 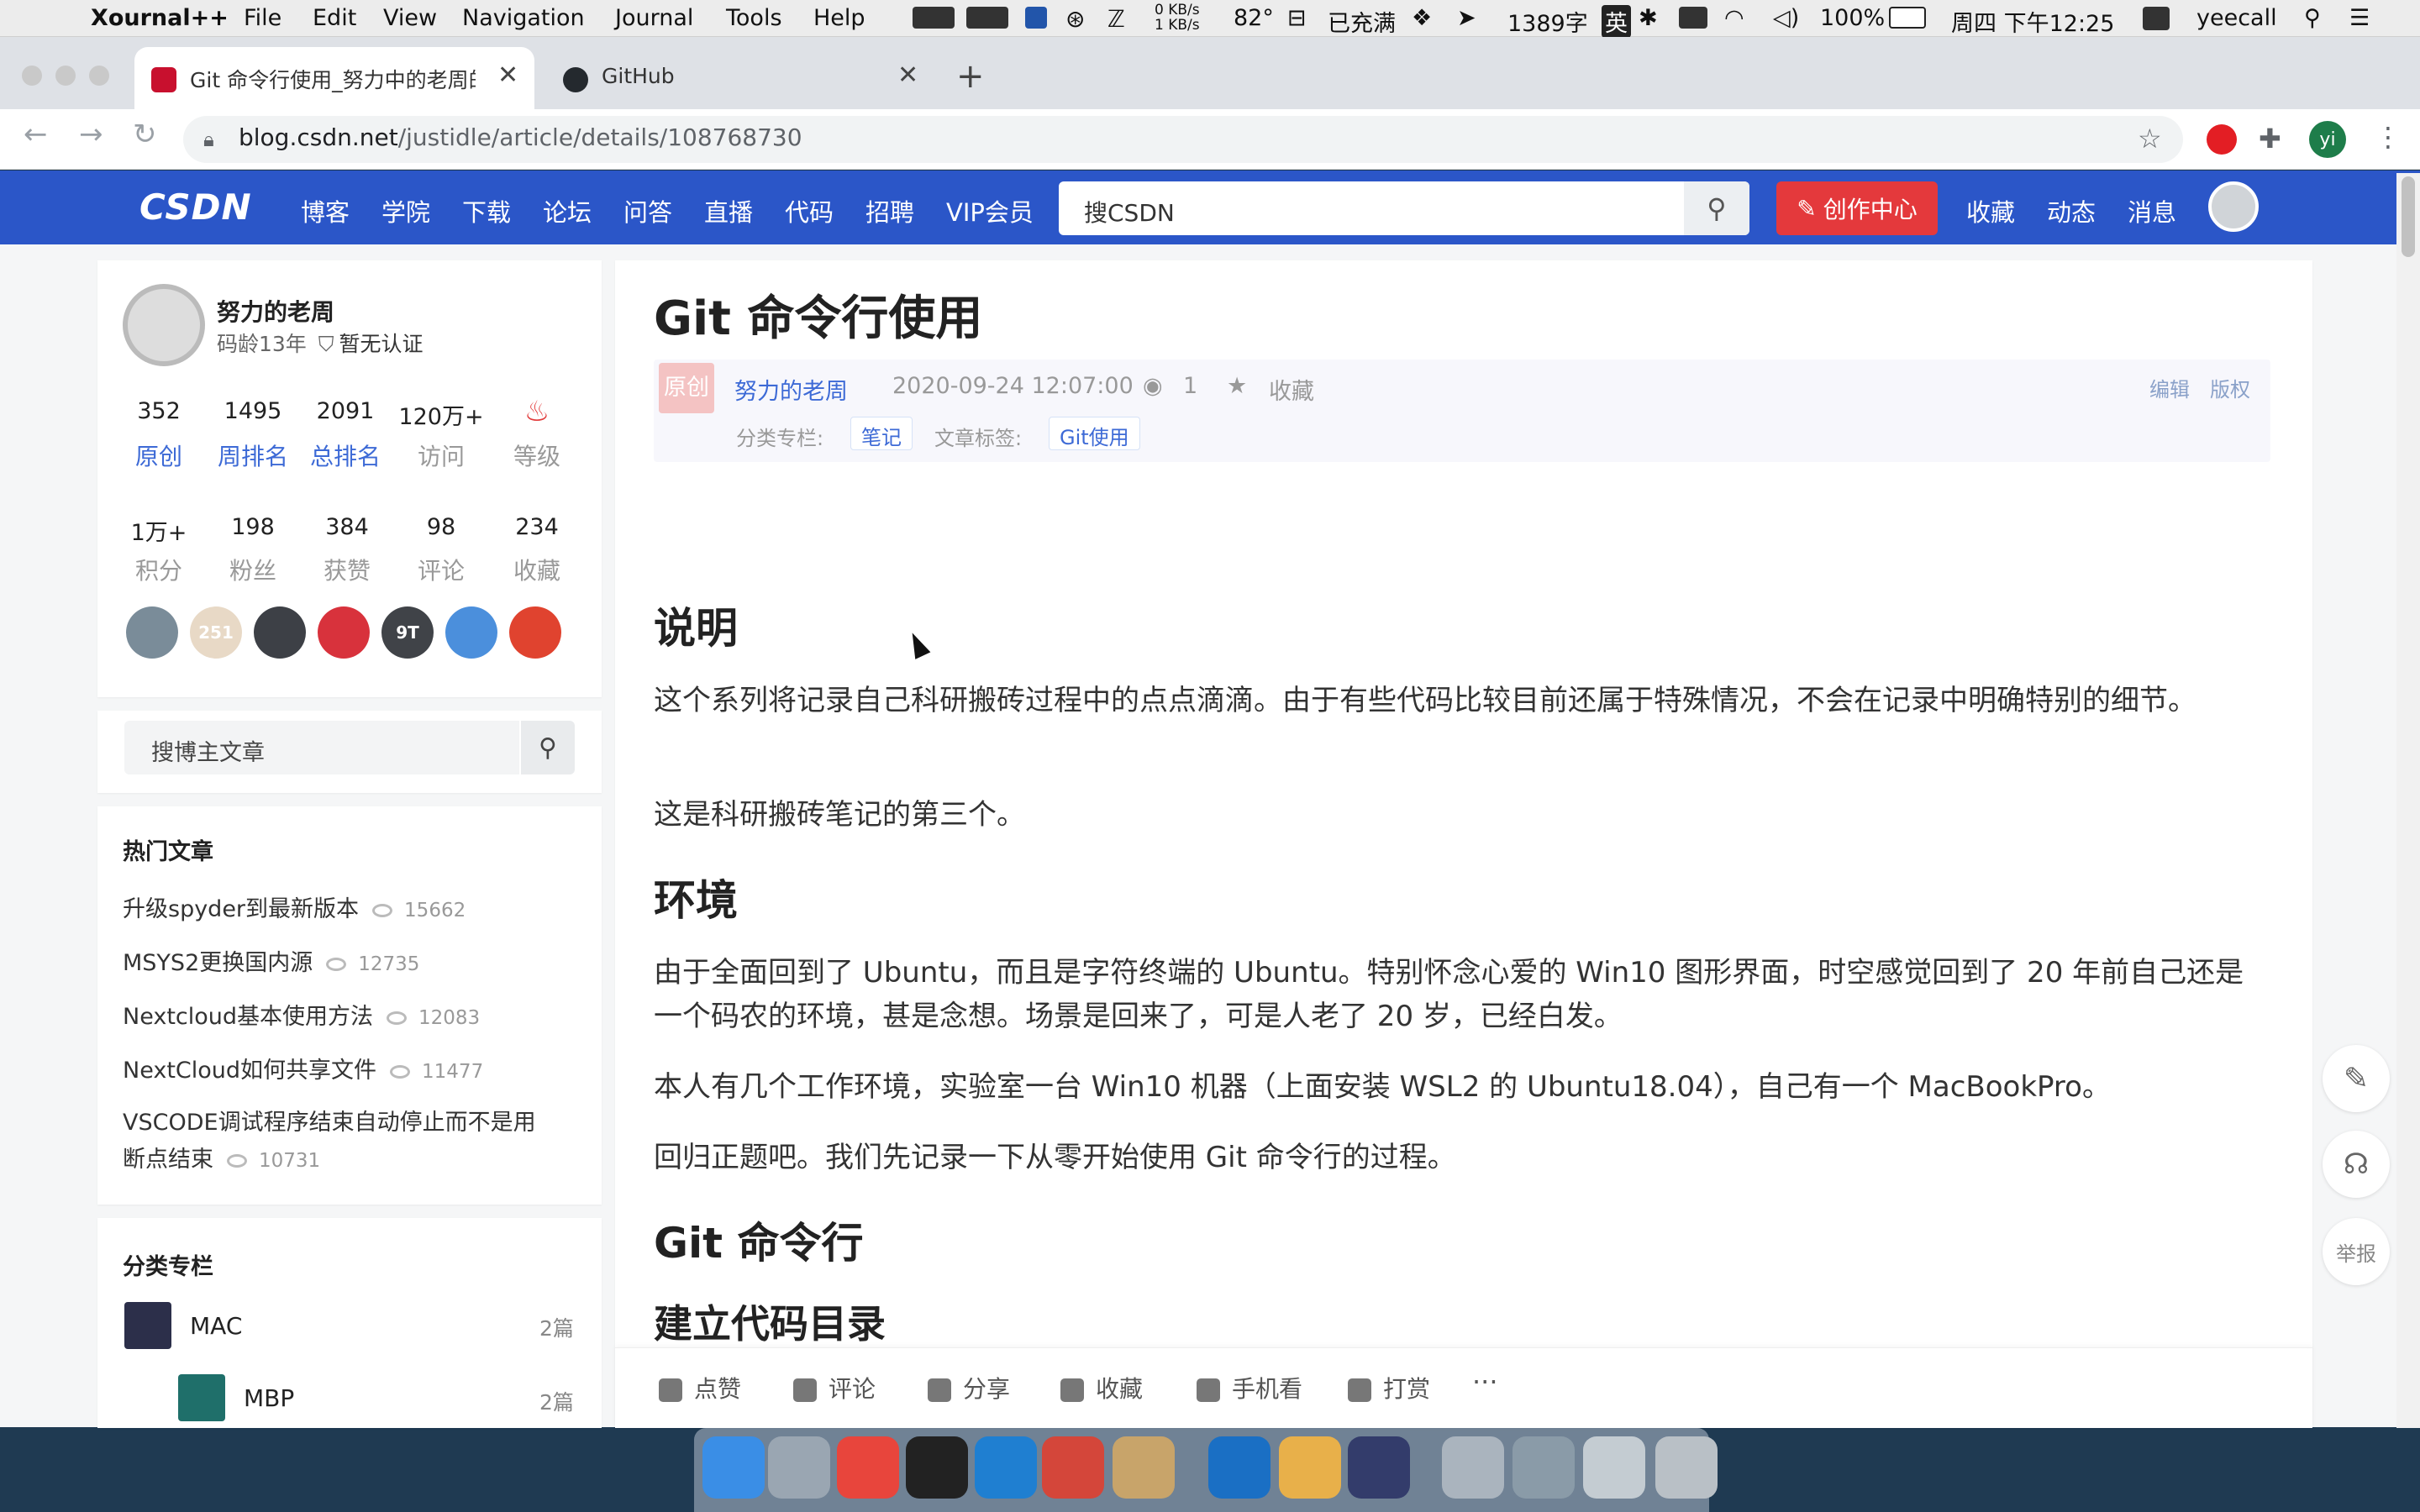 I want to click on article-tag: Git使用, so click(x=1094, y=433).